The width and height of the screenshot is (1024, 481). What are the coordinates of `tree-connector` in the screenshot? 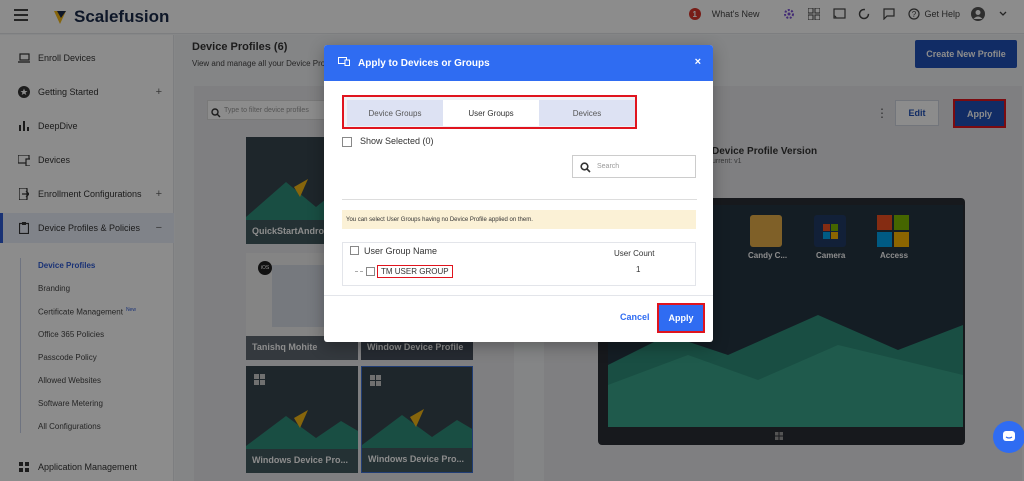 It's located at (359, 271).